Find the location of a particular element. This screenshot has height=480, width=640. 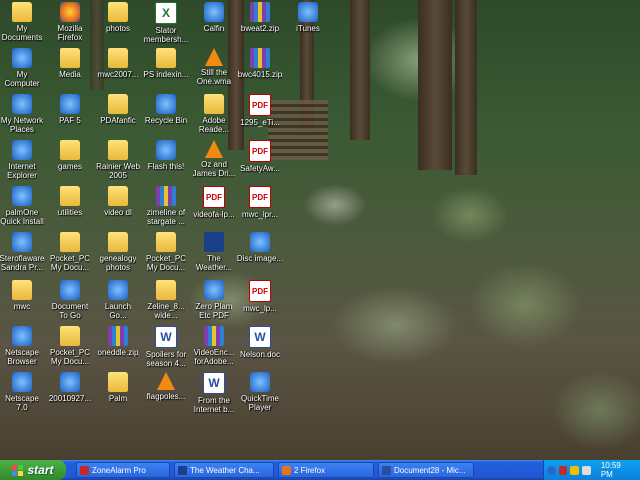

desktop-icon-label: My Network Places is located at coordinates (22, 125).